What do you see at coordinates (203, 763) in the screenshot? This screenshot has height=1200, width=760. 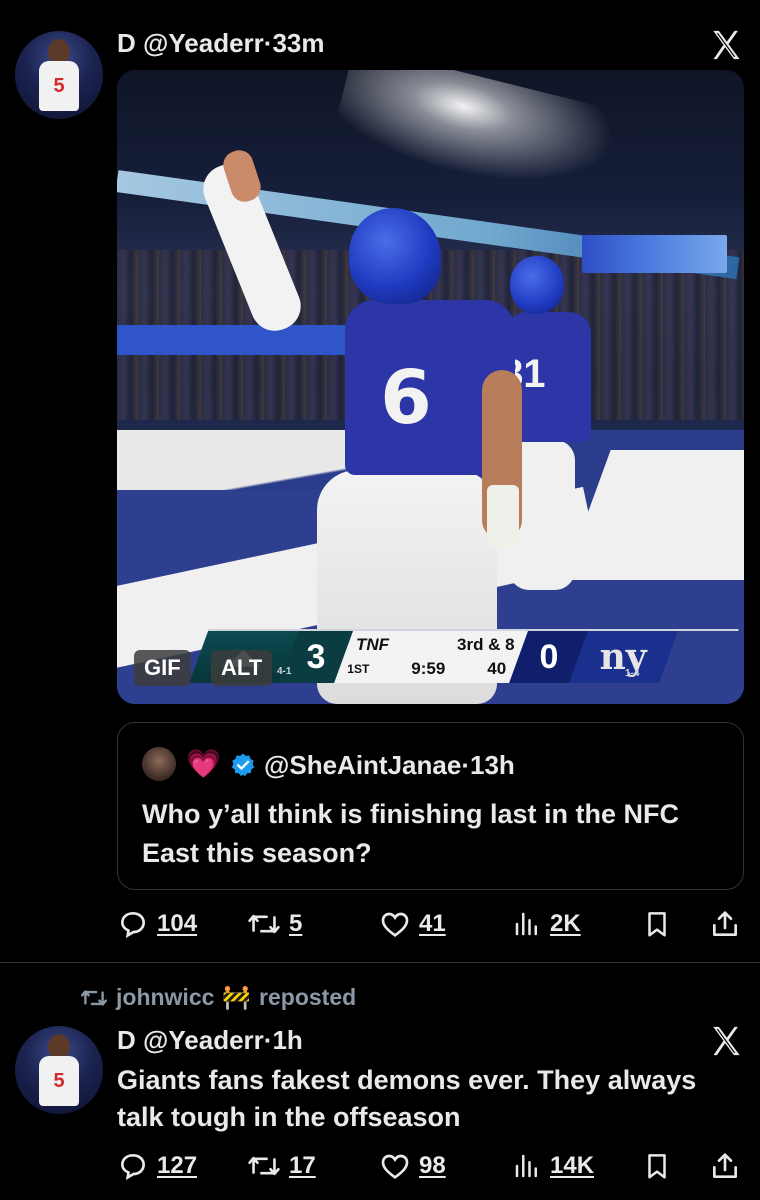 I see `heart-emoji: 💗` at bounding box center [203, 763].